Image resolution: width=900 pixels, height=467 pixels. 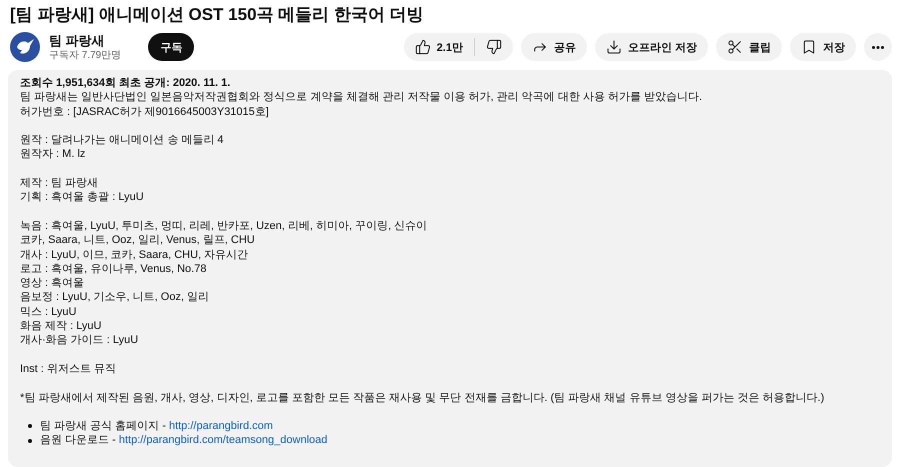 What do you see at coordinates (651, 47) in the screenshot?
I see `download-button: 오프라인 저장` at bounding box center [651, 47].